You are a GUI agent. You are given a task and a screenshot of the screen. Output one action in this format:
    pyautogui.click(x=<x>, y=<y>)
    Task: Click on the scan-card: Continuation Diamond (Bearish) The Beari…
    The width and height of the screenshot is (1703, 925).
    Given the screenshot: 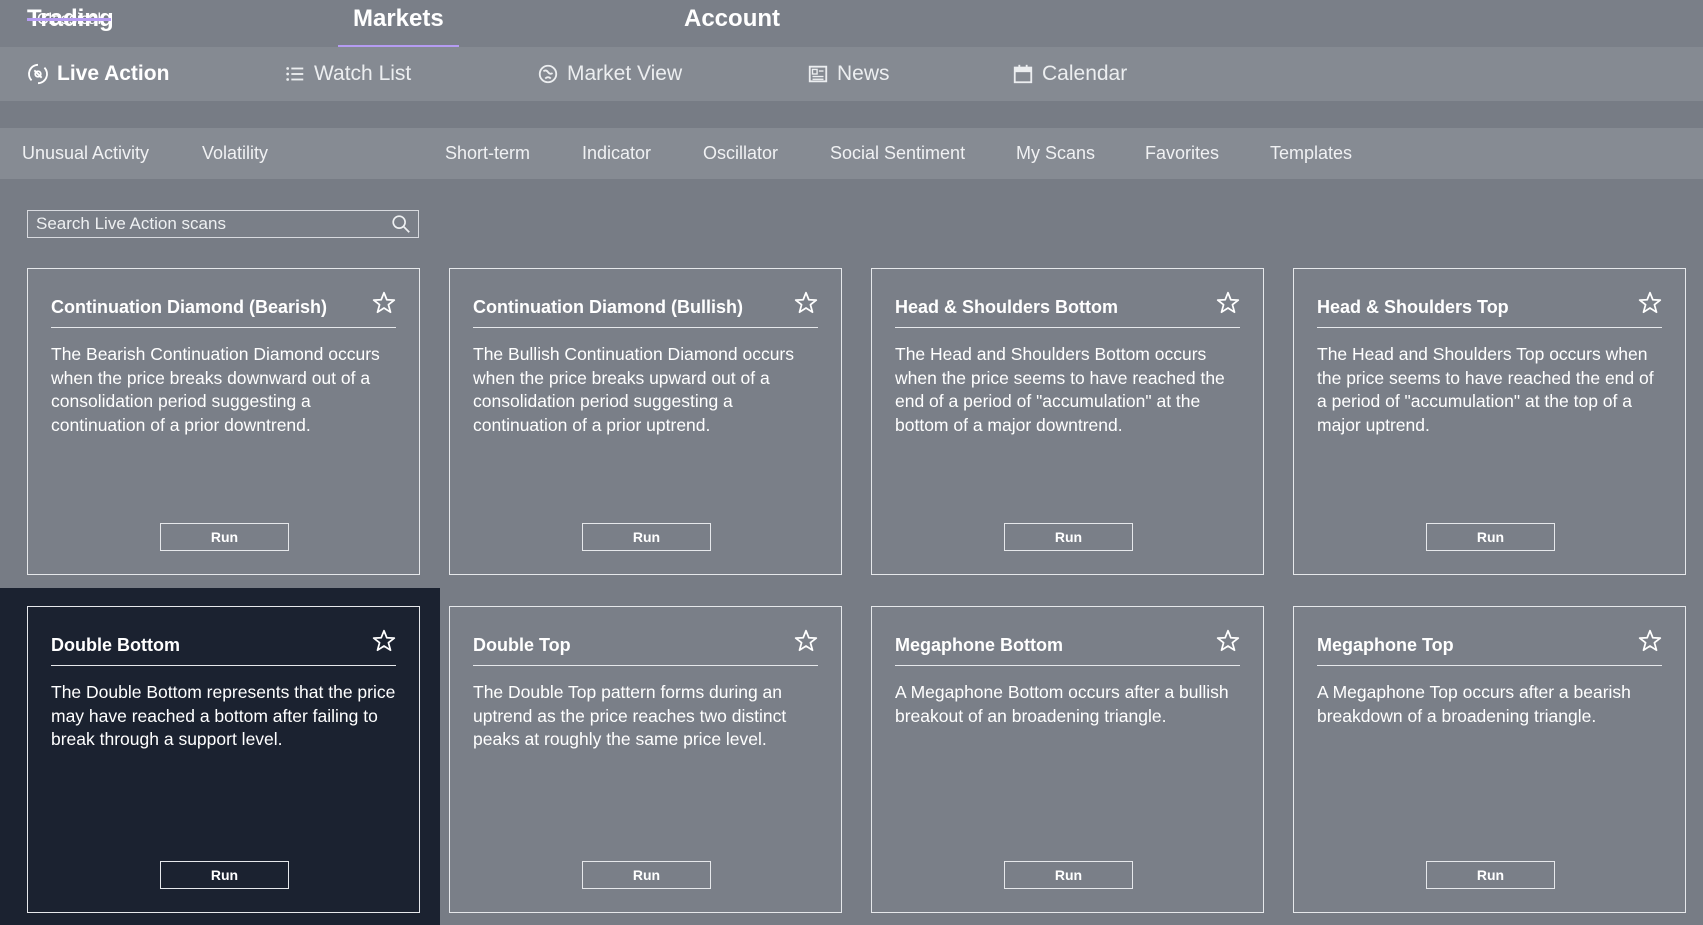 What is the action you would take?
    pyautogui.click(x=223, y=421)
    